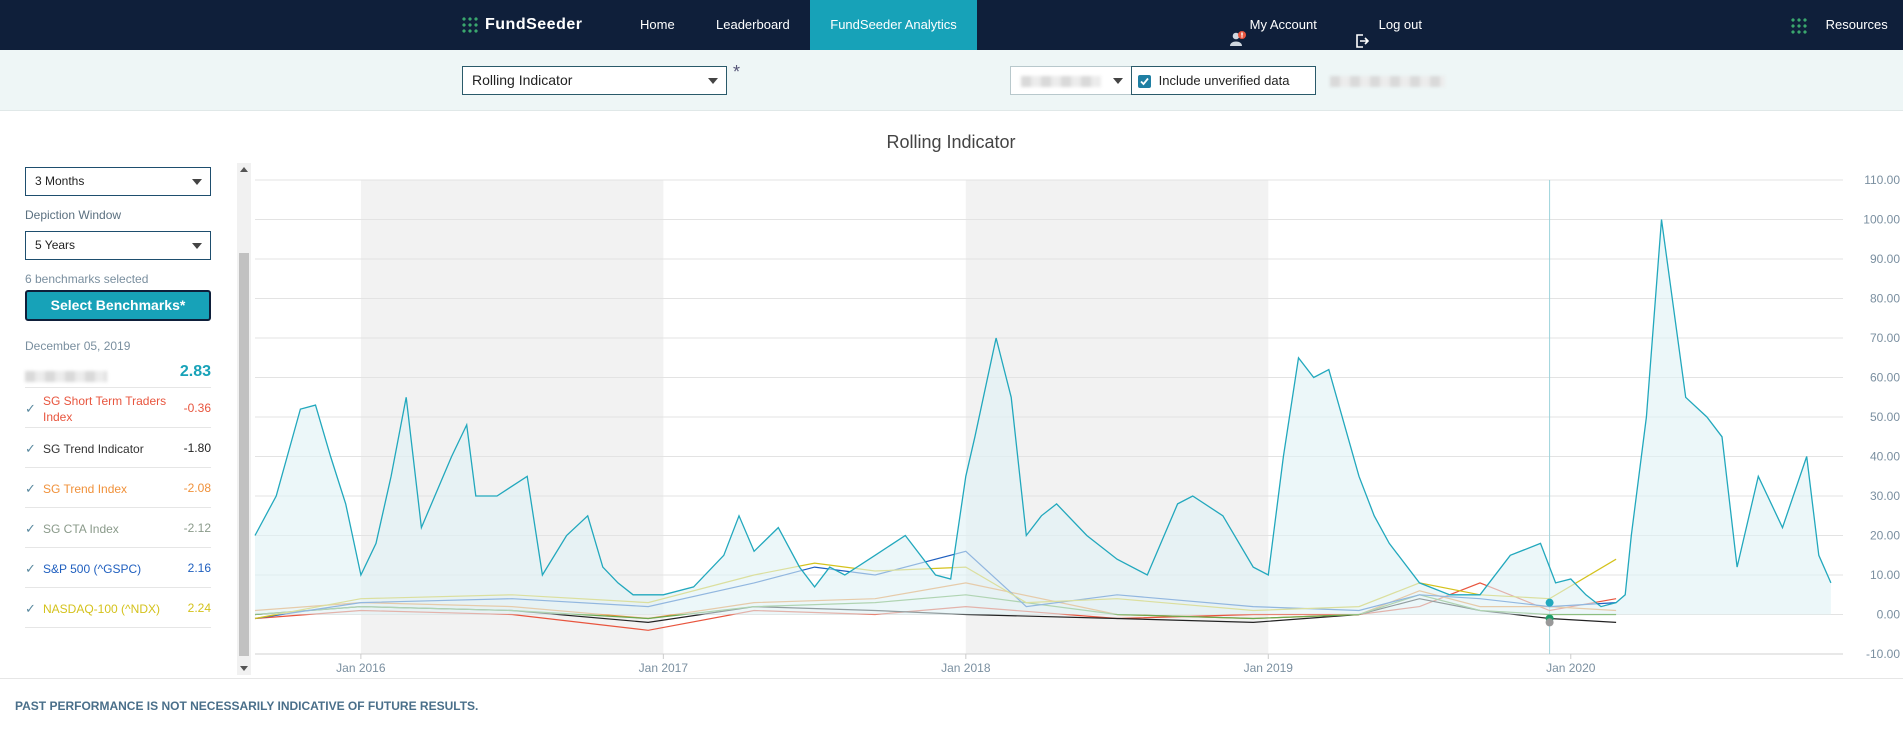 The width and height of the screenshot is (1903, 732). What do you see at coordinates (1885, 378) in the screenshot?
I see `y-tick-label: 60.00` at bounding box center [1885, 378].